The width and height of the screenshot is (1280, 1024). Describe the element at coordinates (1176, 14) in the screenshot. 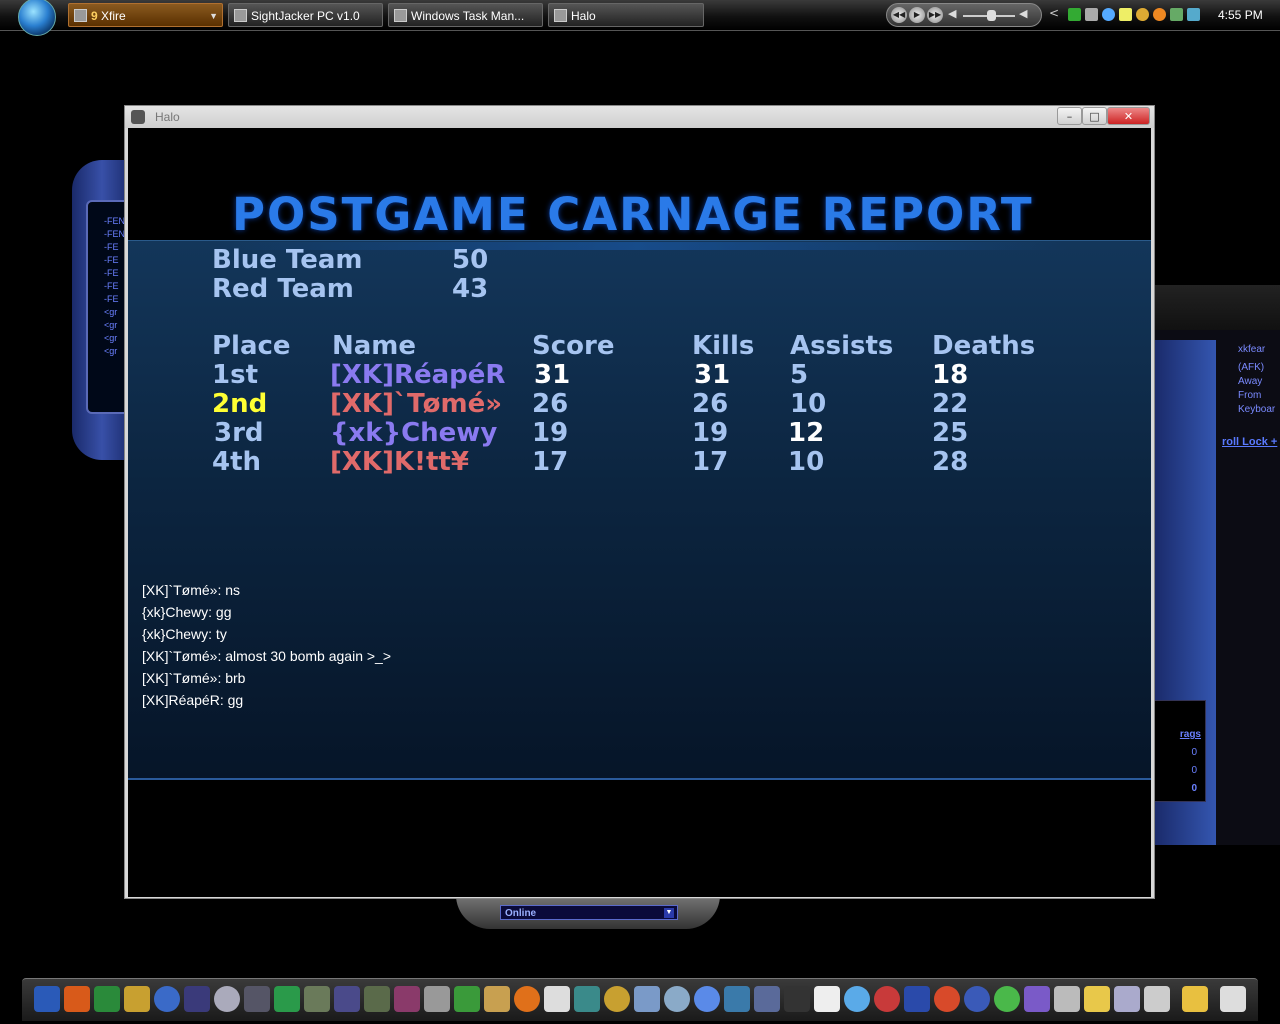

I see `tray-messenger-icon` at that location.